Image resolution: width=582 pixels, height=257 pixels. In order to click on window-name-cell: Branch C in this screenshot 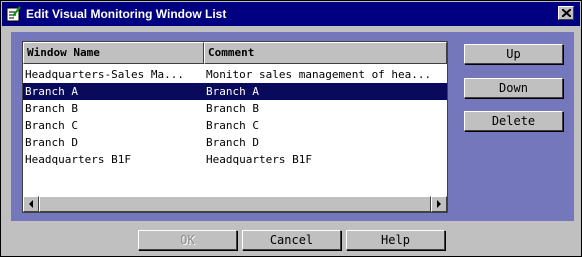, I will do `click(51, 125)`.